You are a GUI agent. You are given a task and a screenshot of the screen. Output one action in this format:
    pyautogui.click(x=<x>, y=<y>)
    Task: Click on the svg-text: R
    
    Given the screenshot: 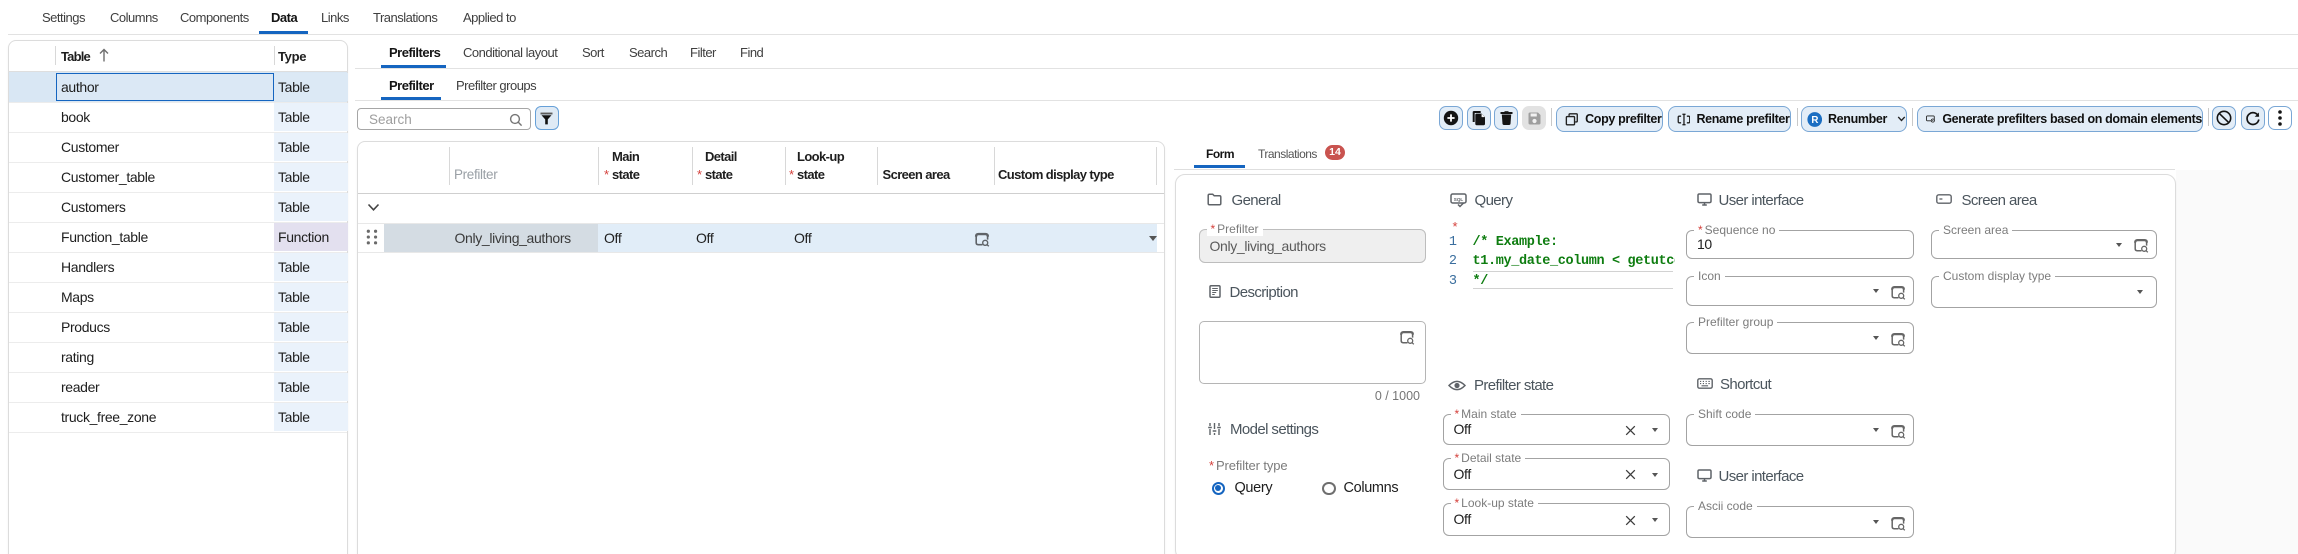 What is the action you would take?
    pyautogui.click(x=1814, y=120)
    